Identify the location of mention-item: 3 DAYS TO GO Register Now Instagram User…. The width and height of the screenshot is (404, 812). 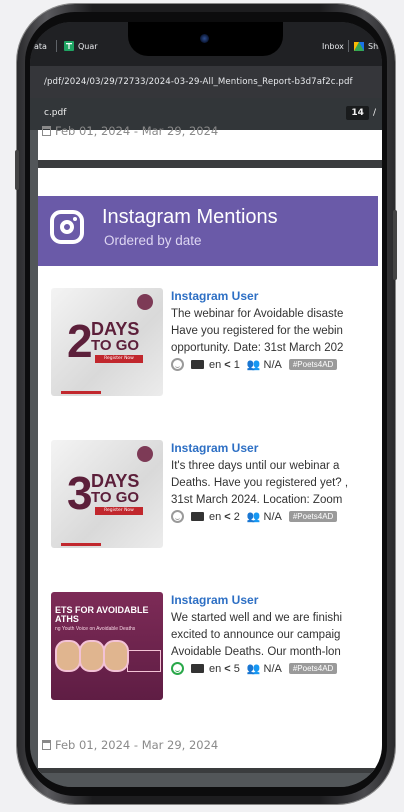
(214, 495).